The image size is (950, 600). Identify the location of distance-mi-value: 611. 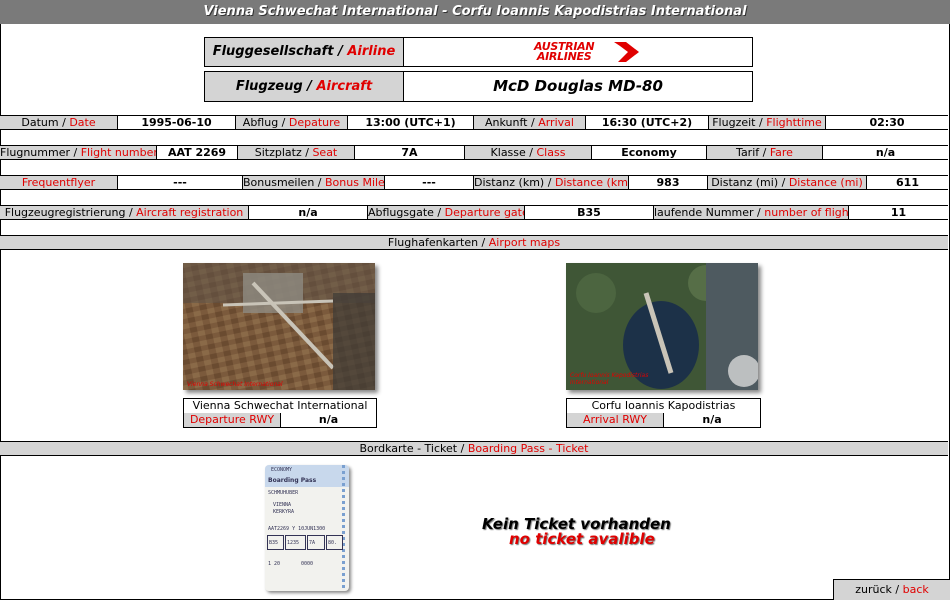
(907, 182).